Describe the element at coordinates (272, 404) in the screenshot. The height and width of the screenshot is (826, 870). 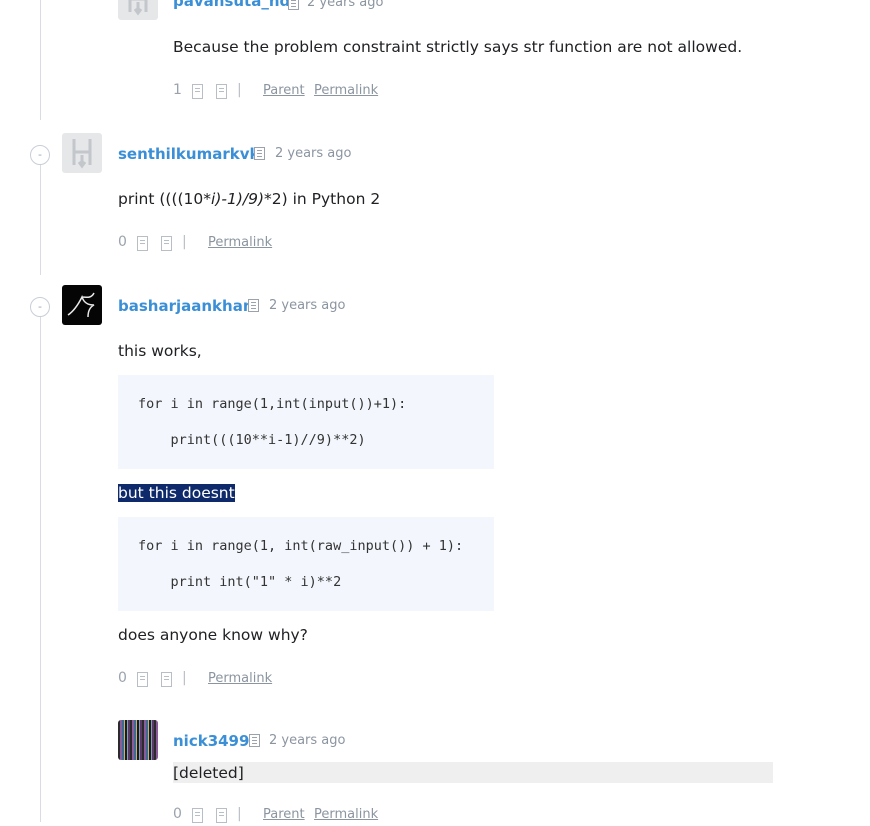
I see `code-line: for i in range(1,int(input())+1):` at that location.